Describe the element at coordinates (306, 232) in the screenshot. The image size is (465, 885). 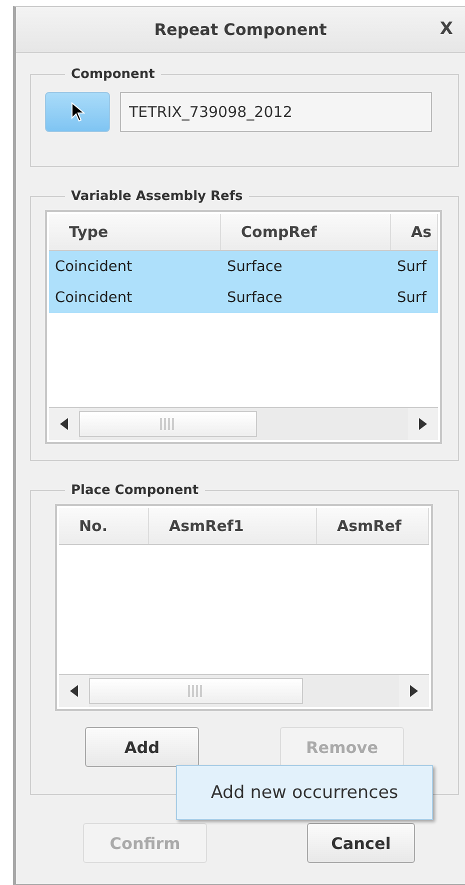
I see `column-header: CompRef` at that location.